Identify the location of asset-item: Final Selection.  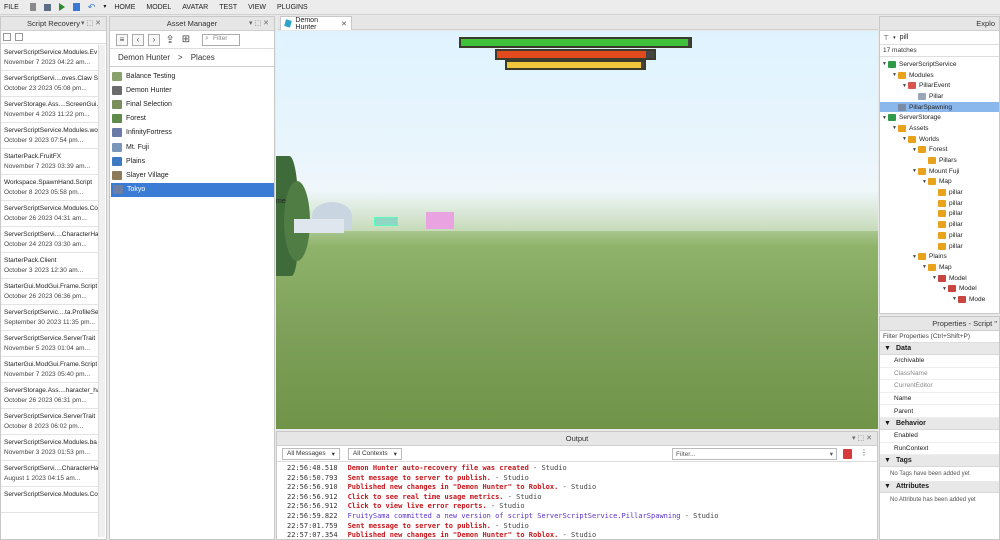
(192, 104).